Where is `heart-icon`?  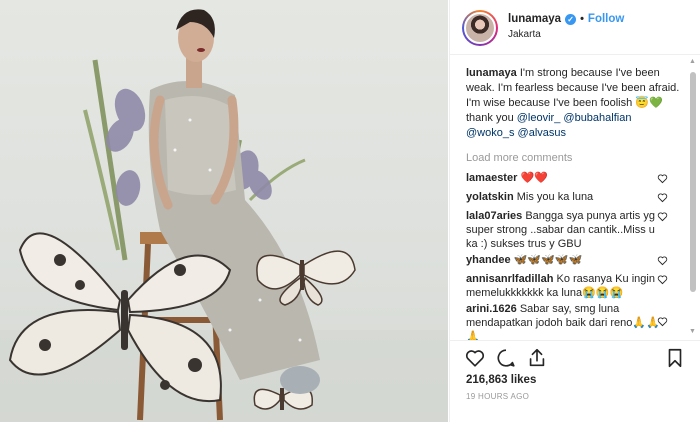 heart-icon is located at coordinates (475, 358).